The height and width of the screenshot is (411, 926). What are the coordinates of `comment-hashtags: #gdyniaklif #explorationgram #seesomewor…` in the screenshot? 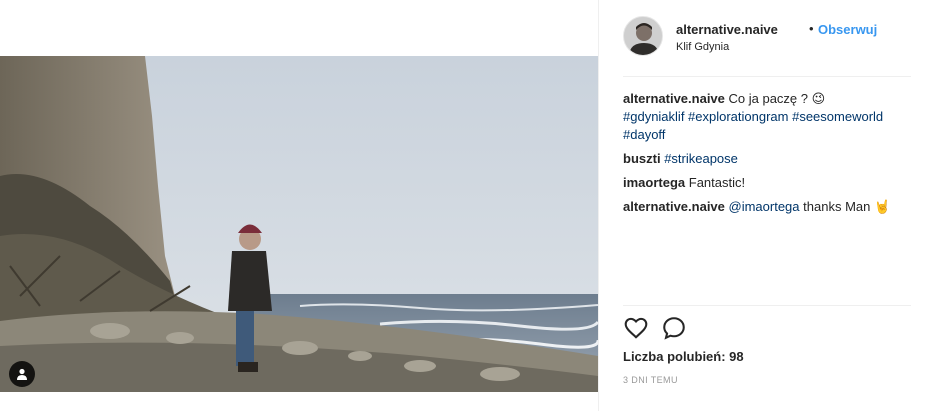 It's located at (753, 125).